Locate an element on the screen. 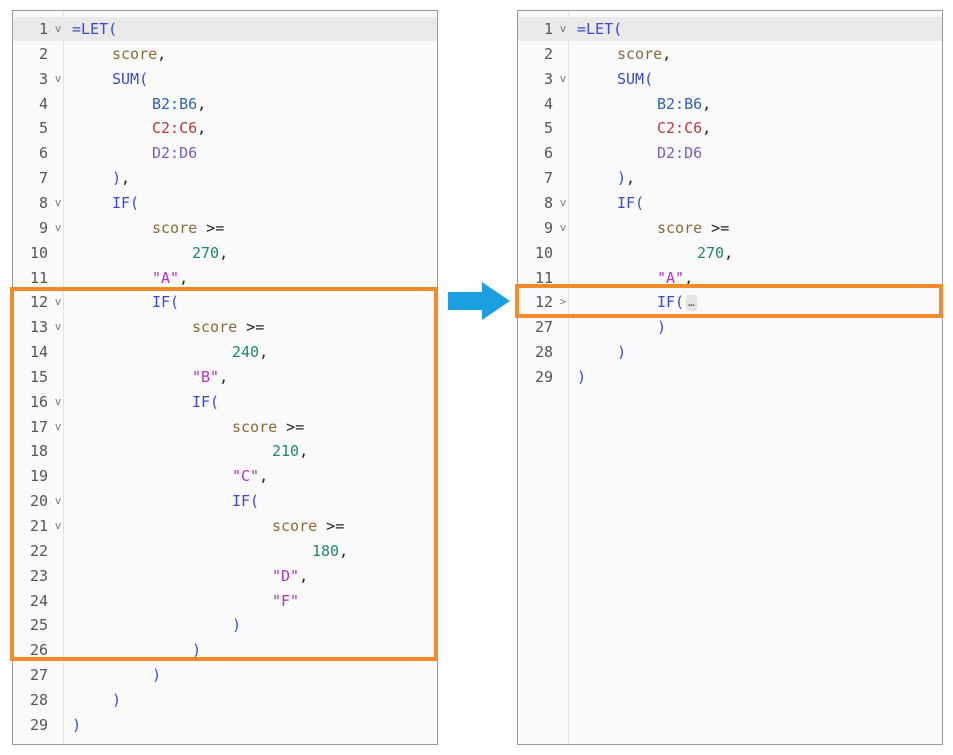 The width and height of the screenshot is (953, 755). line-number: 8 is located at coordinates (43, 202).